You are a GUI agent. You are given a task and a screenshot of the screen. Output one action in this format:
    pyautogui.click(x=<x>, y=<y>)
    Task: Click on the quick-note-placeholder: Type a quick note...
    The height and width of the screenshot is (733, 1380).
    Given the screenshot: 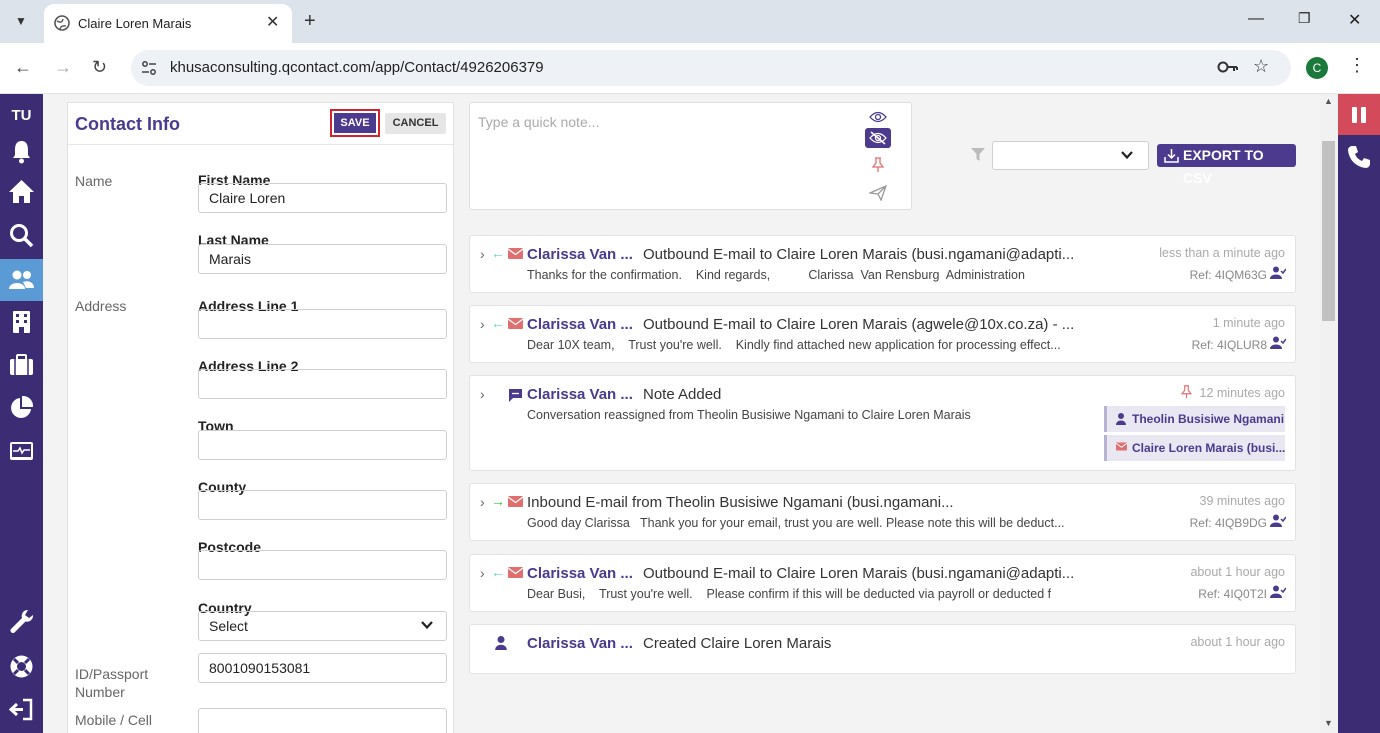 What is the action you would take?
    pyautogui.click(x=538, y=122)
    